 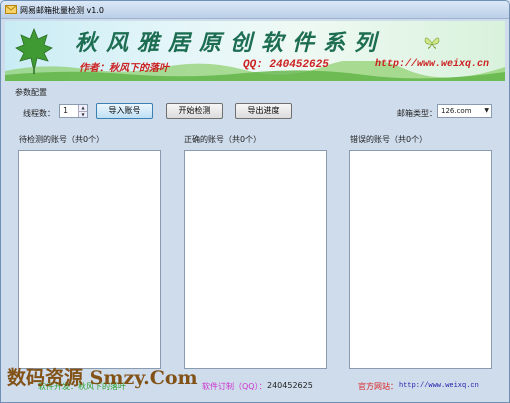 What do you see at coordinates (62, 10) in the screenshot?
I see `window-title: 网易邮箱批量检测 v1.0` at bounding box center [62, 10].